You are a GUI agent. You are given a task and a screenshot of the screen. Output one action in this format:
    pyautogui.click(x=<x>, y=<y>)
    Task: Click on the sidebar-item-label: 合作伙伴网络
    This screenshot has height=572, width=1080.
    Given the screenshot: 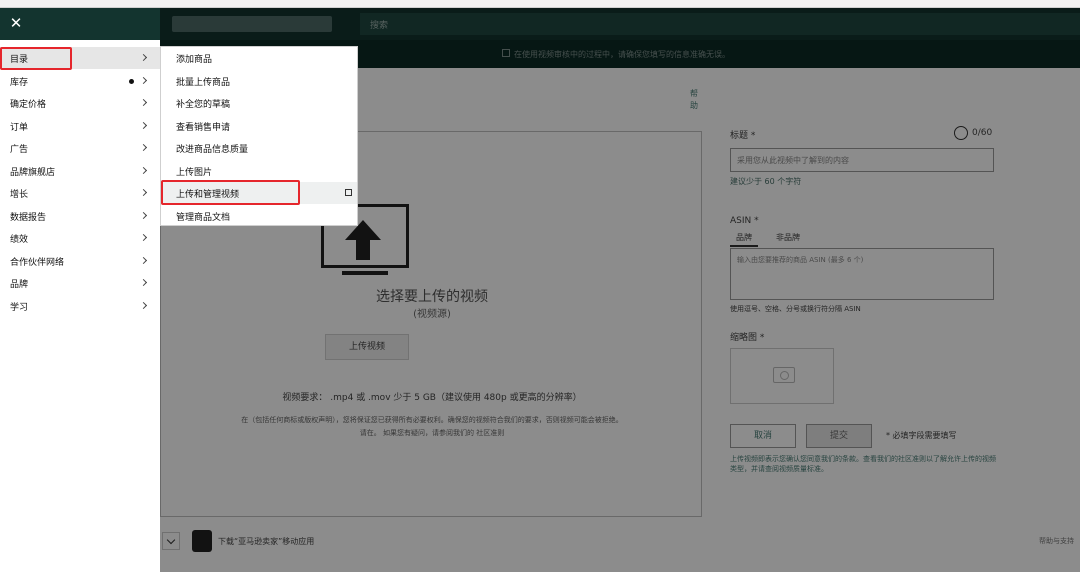 What is the action you would take?
    pyautogui.click(x=37, y=262)
    